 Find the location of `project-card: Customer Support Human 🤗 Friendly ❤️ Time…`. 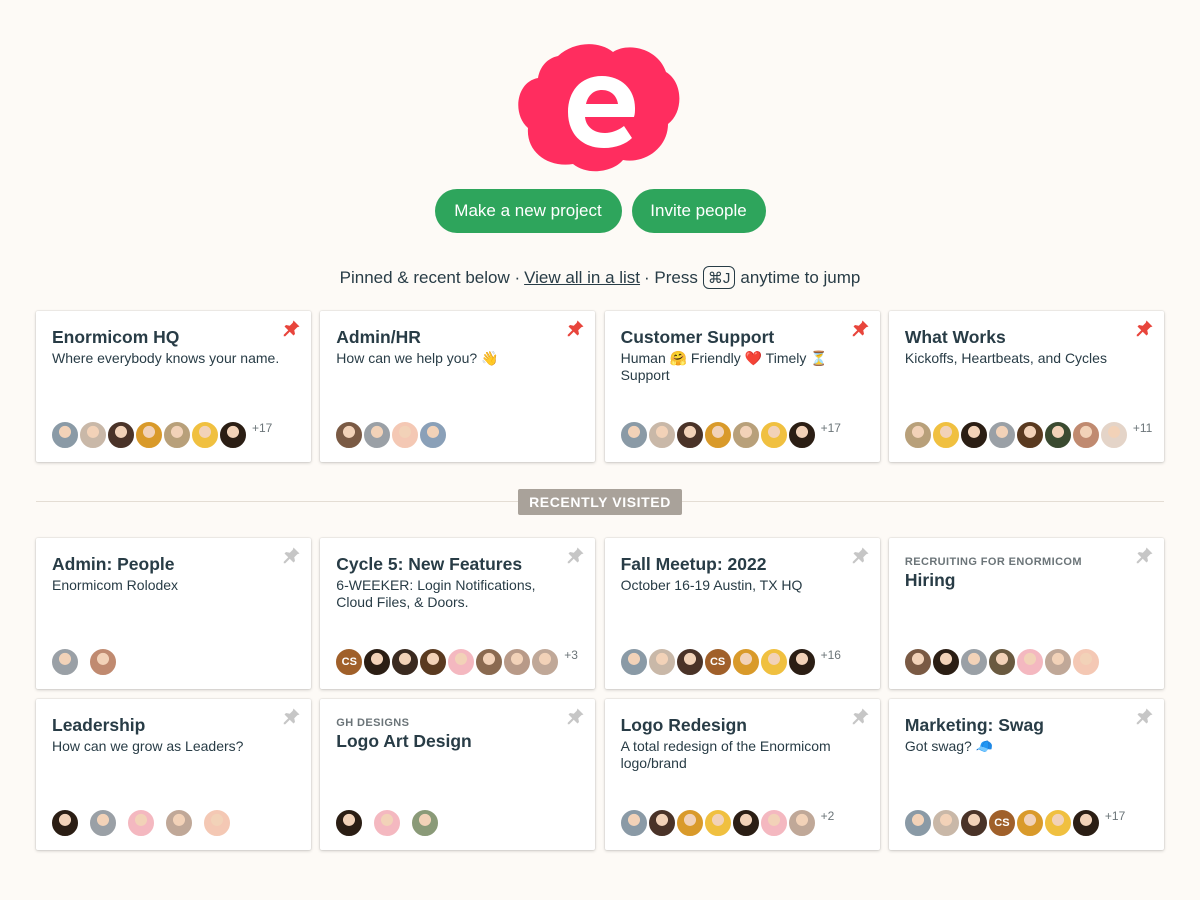

project-card: Customer Support Human 🤗 Friendly ❤️ Time… is located at coordinates (742, 386).